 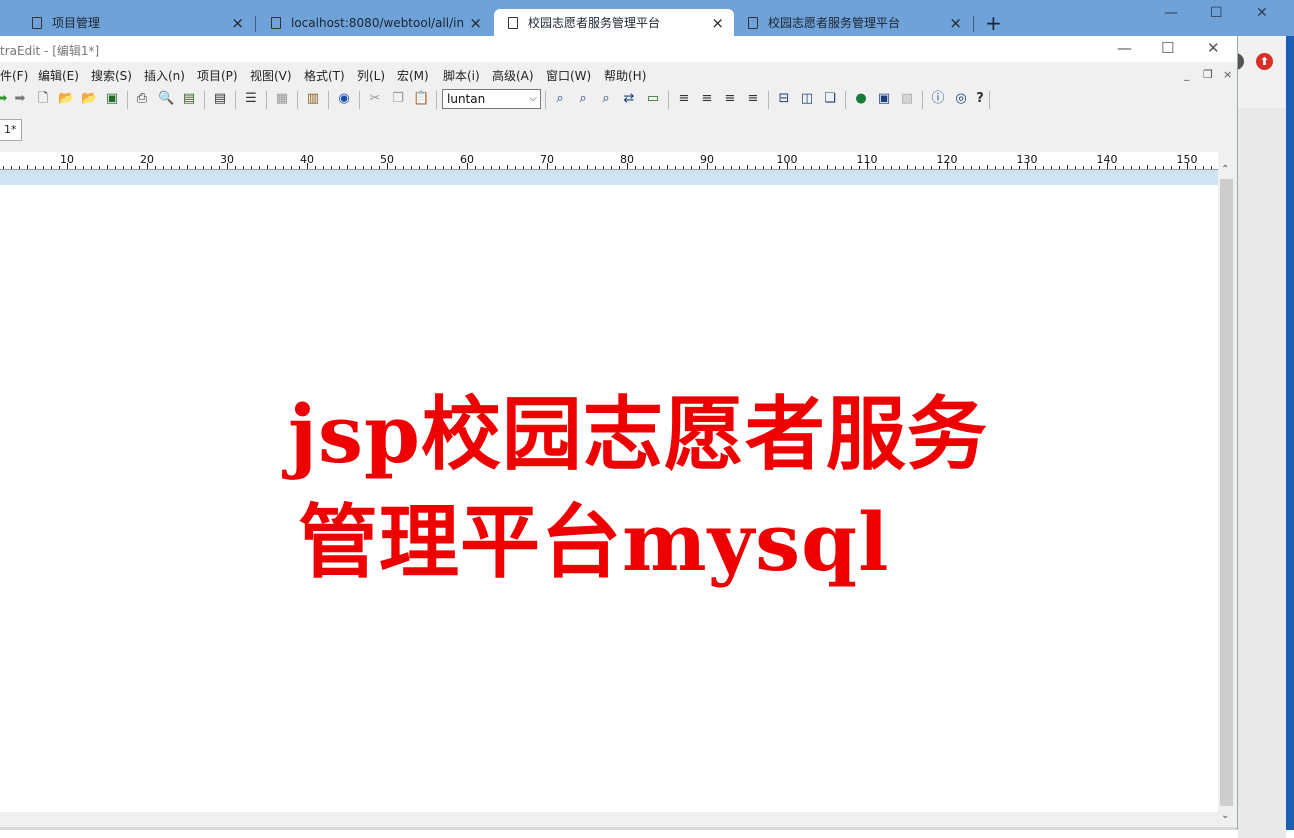 What do you see at coordinates (166, 99) in the screenshot?
I see `print-preview-icon: 🔍` at bounding box center [166, 99].